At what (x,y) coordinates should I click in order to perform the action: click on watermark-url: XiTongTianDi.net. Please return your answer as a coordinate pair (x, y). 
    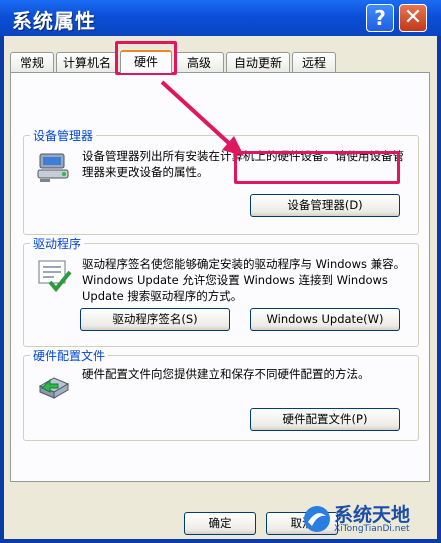
    Looking at the image, I should click on (372, 529).